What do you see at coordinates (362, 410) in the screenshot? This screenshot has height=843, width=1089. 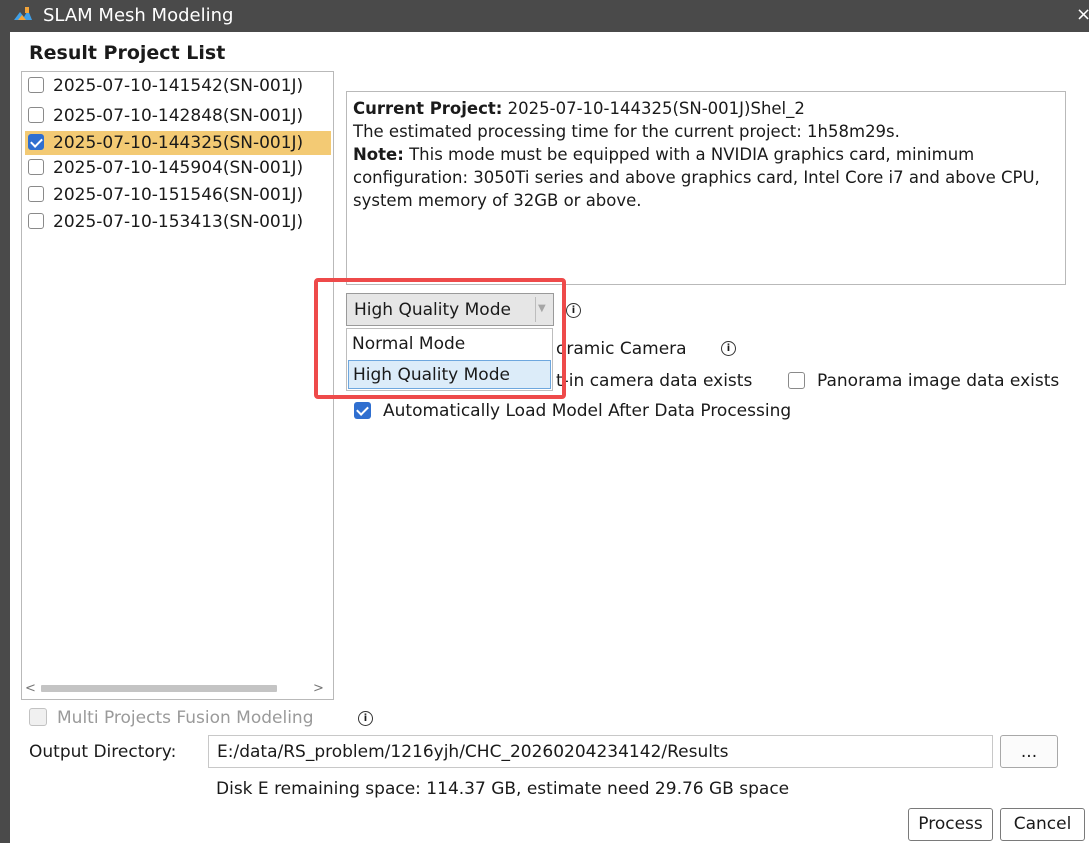 I see `autoload-checkbox` at bounding box center [362, 410].